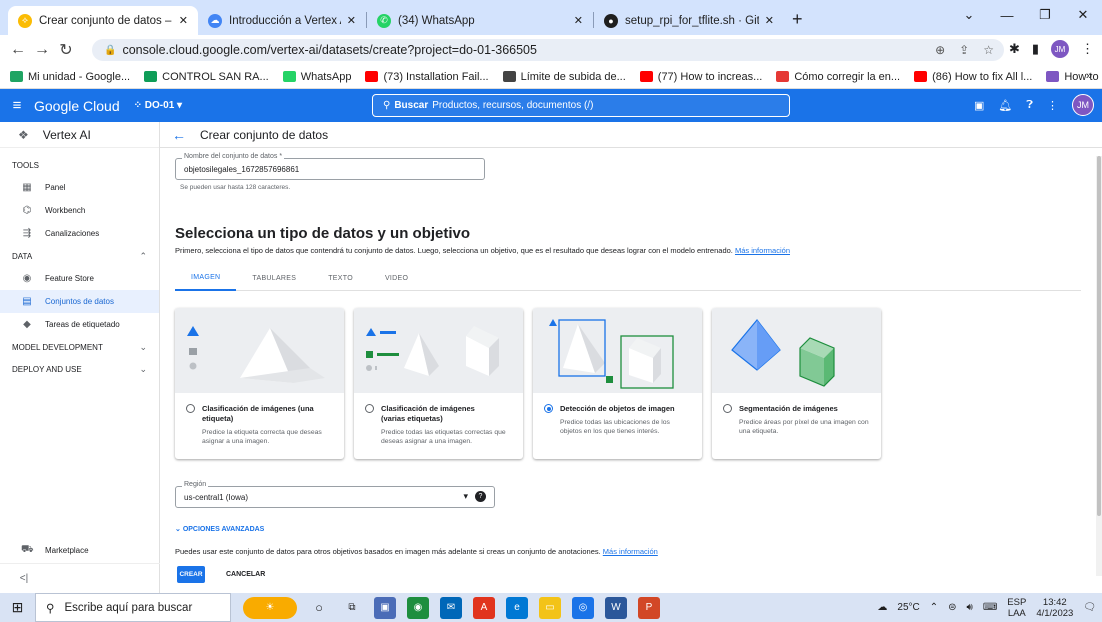  What do you see at coordinates (17, 105) in the screenshot?
I see `hamburger-menu-icon: ≡` at bounding box center [17, 105].